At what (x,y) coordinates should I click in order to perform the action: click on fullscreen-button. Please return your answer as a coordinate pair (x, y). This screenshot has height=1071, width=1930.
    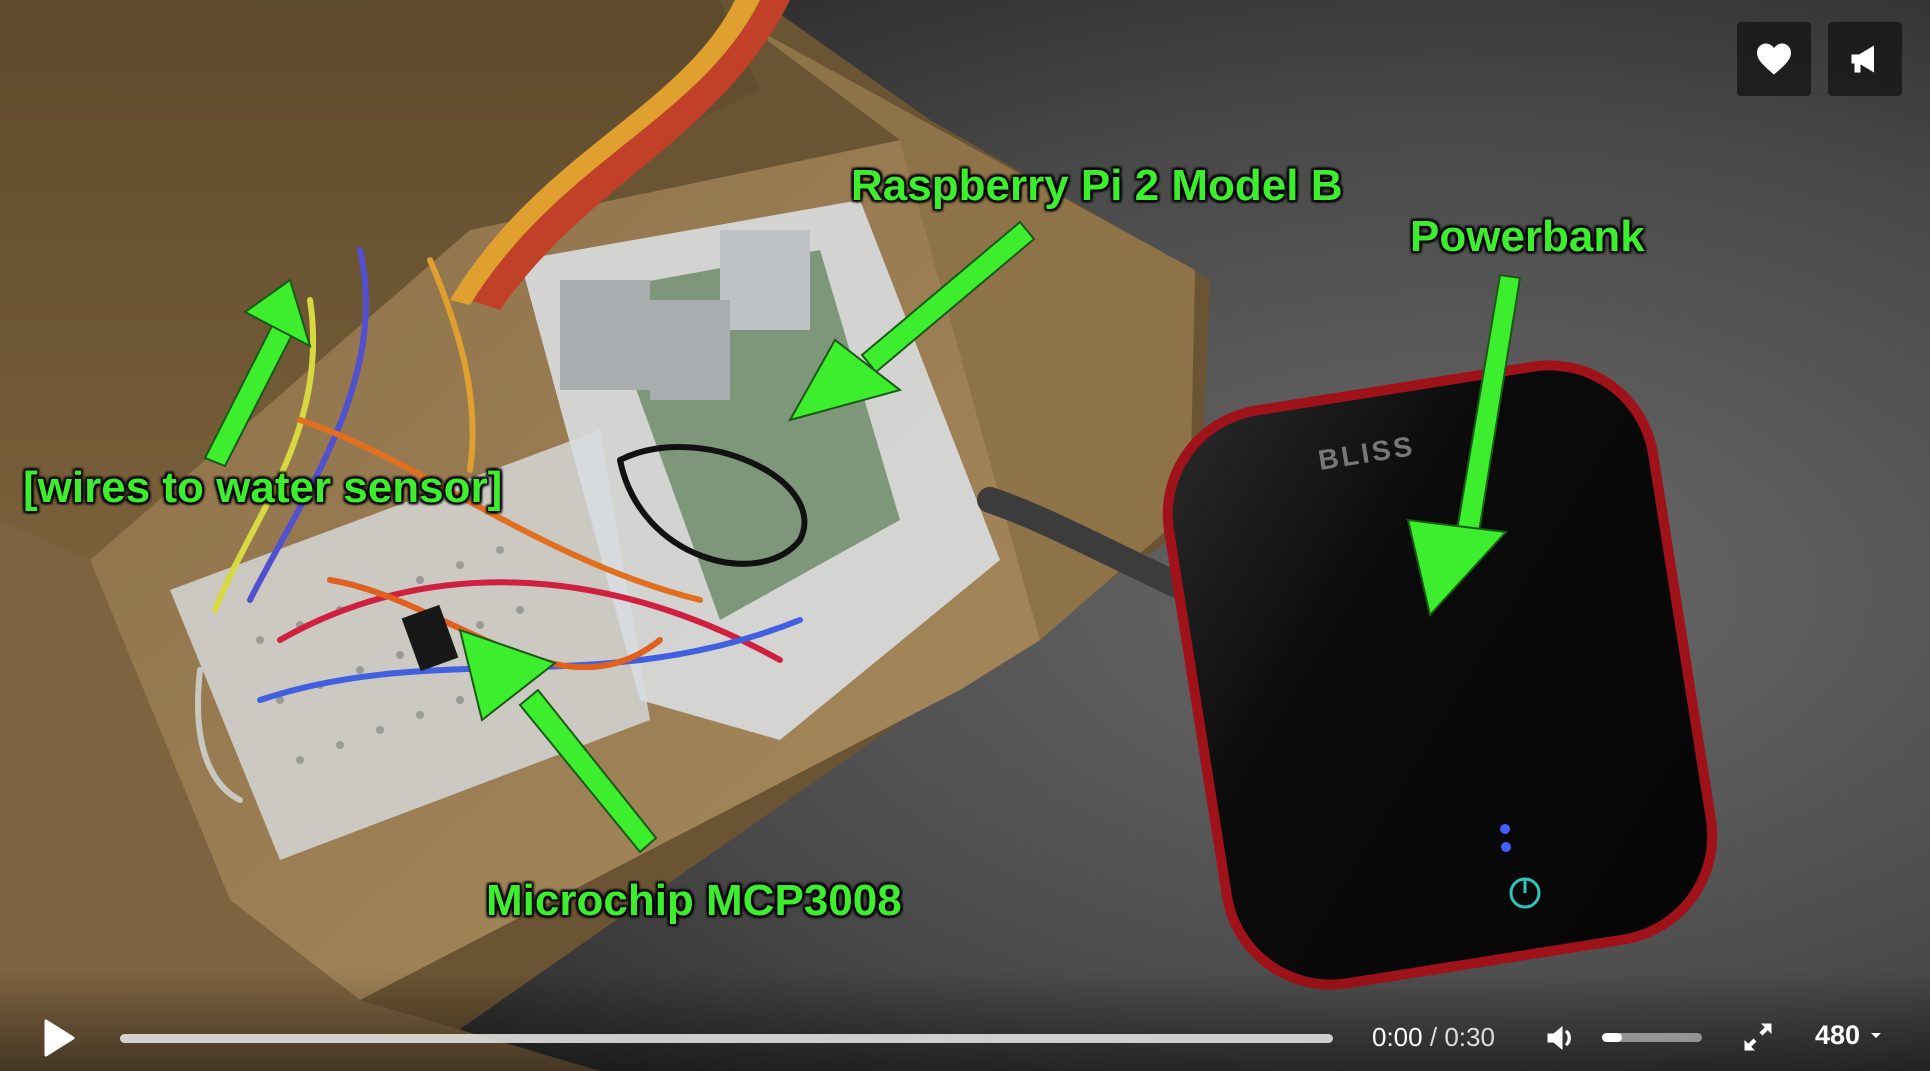
    Looking at the image, I should click on (1760, 1039).